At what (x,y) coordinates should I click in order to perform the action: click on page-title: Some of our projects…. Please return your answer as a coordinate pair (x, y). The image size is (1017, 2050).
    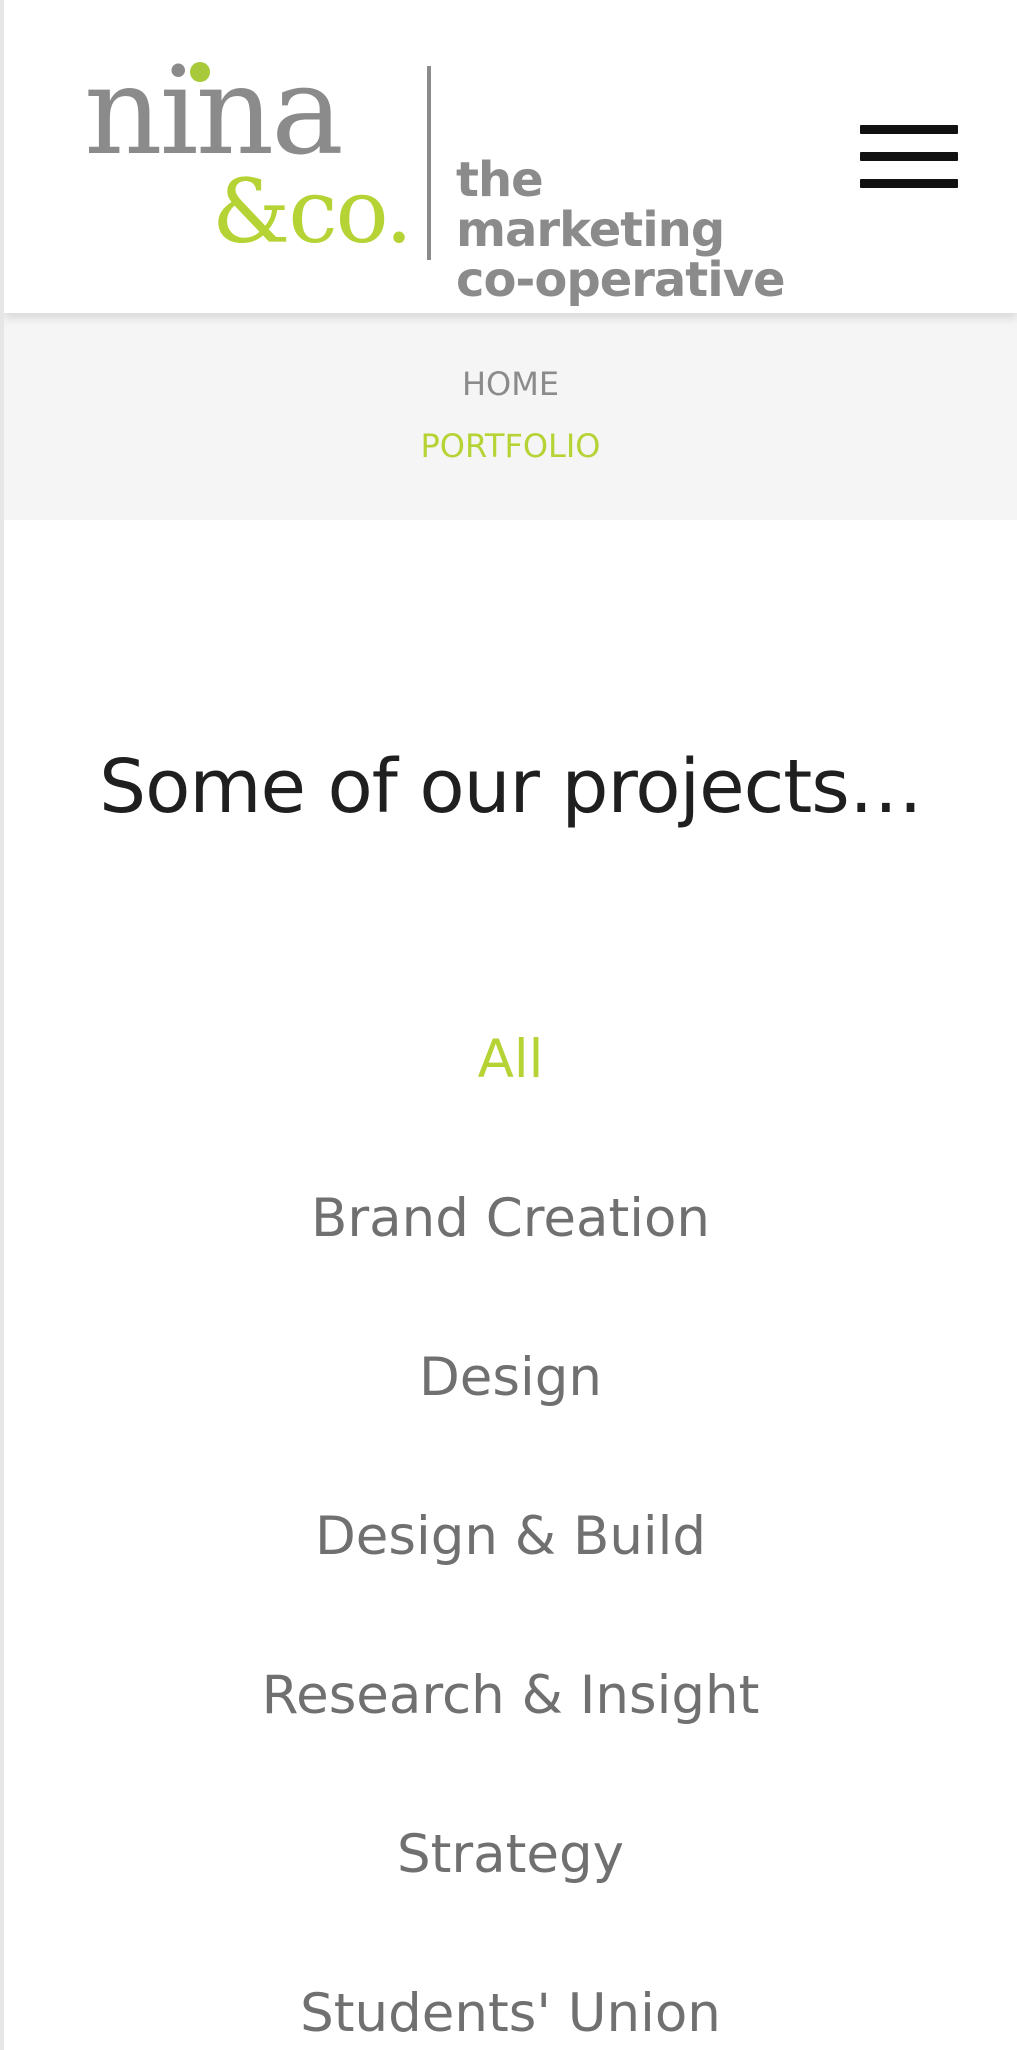
    Looking at the image, I should click on (511, 787).